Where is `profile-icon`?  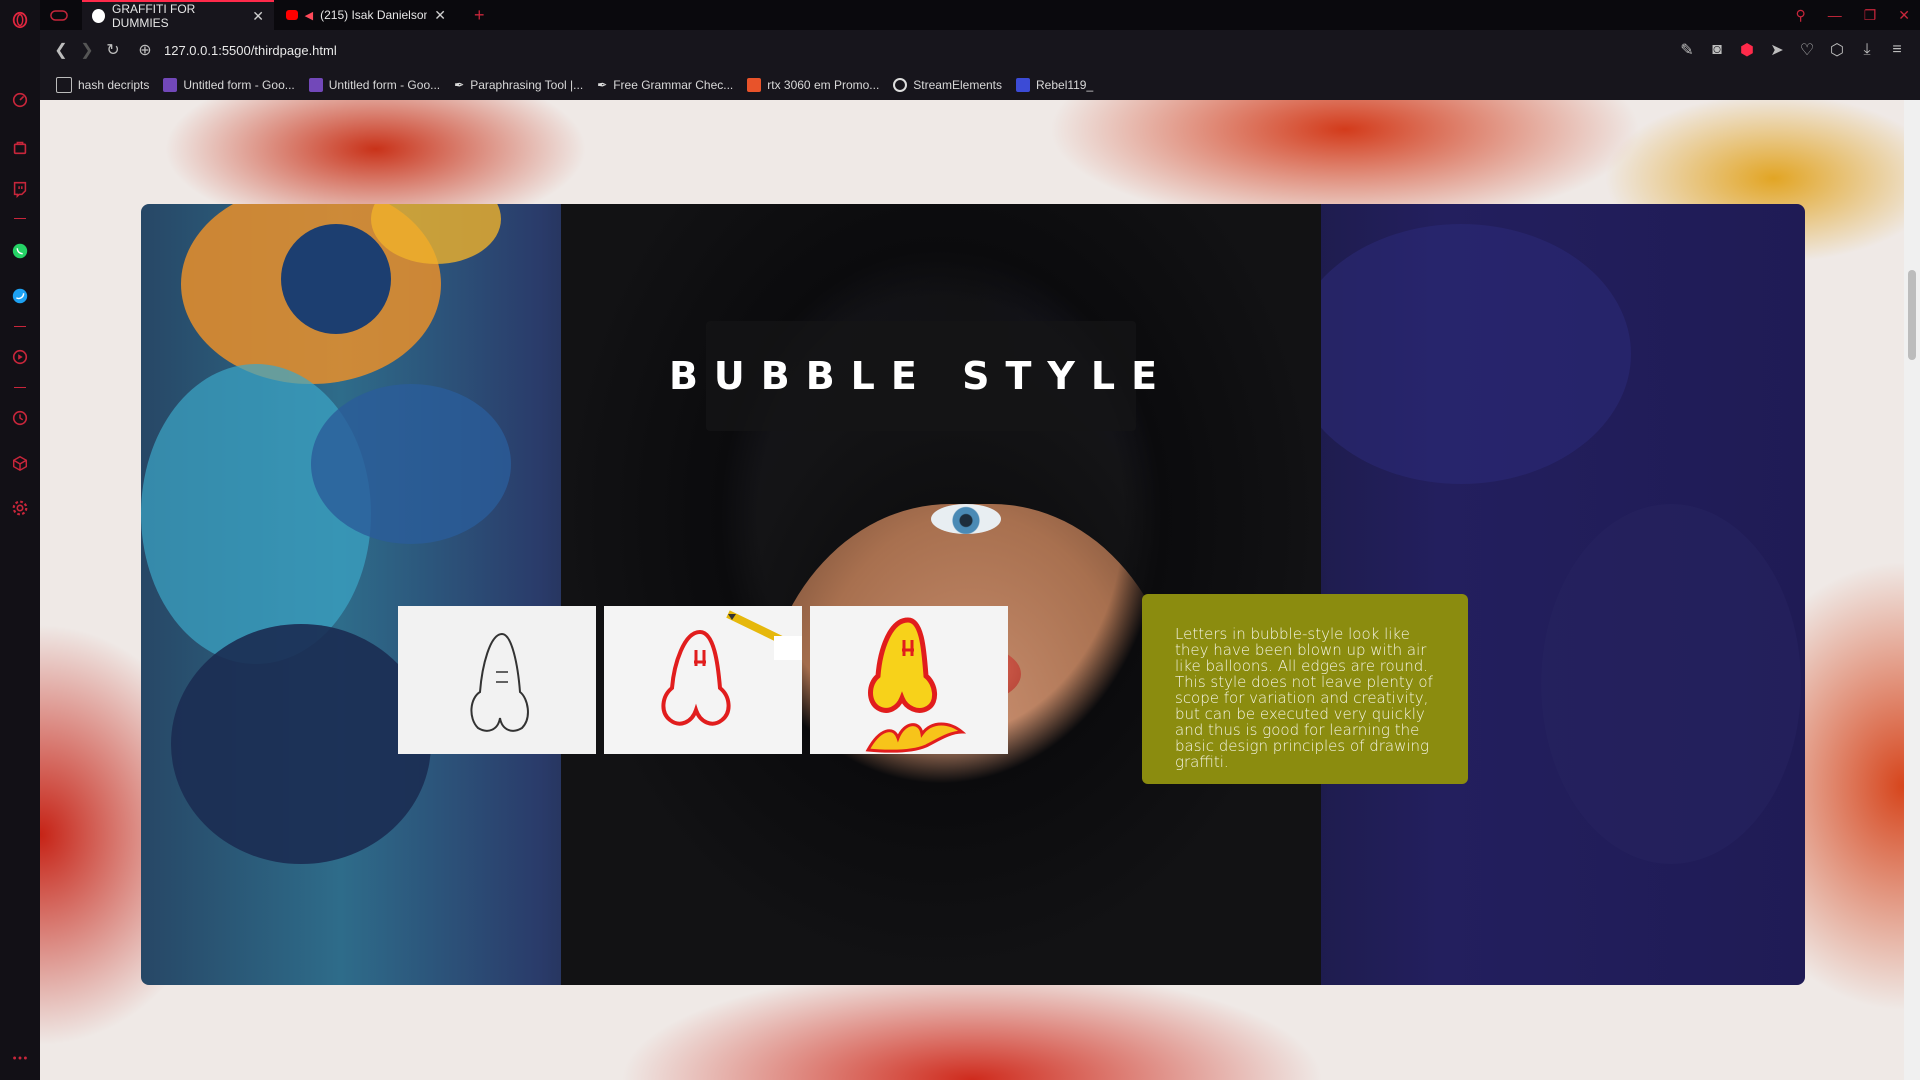
profile-icon is located at coordinates (1023, 85).